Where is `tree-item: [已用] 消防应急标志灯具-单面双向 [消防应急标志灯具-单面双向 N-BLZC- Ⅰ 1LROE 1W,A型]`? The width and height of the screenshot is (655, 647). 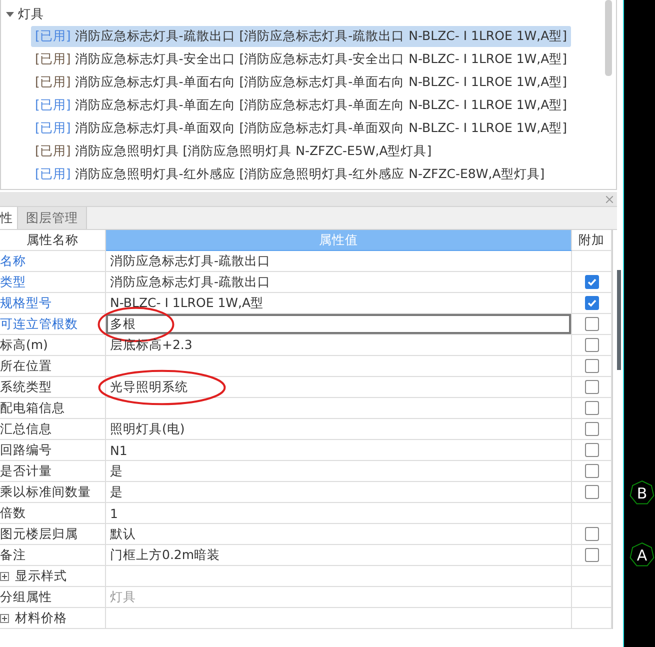 tree-item: [已用] 消防应急标志灯具-单面双向 [消防应急标志灯具-单面双向 N-BLZC- Ⅰ 1LROE 1W,A型] is located at coordinates (301, 128).